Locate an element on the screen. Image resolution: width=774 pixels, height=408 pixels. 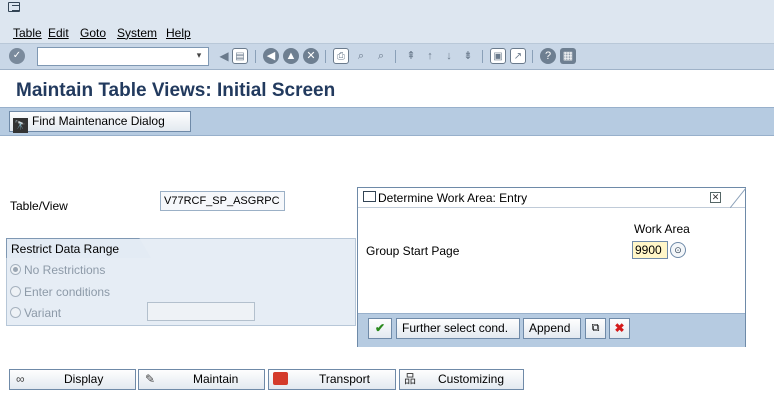
back-arrow-icon: ◀ is located at coordinates (224, 56).